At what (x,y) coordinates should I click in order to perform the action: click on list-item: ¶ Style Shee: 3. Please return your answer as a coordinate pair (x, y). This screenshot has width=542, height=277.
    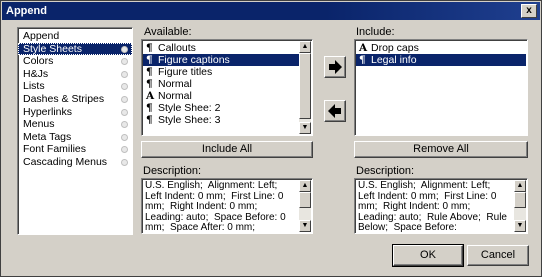
    Looking at the image, I should click on (221, 120).